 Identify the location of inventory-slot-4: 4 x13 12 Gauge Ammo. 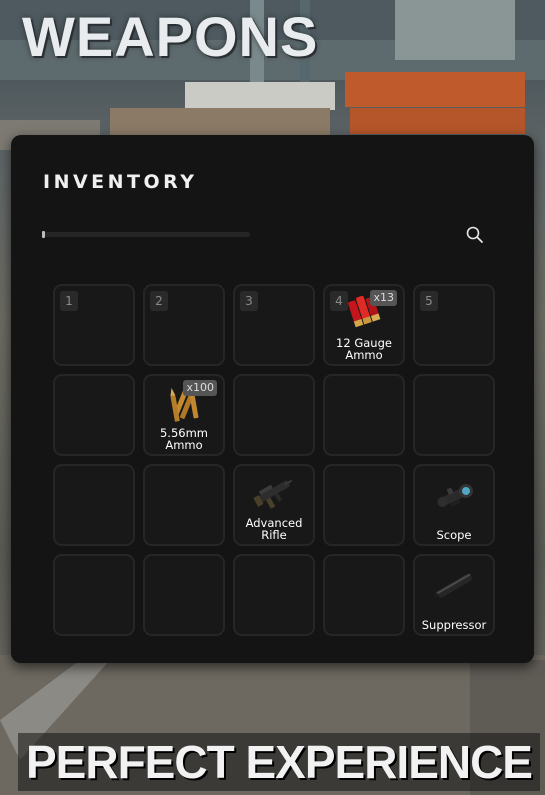
(364, 325).